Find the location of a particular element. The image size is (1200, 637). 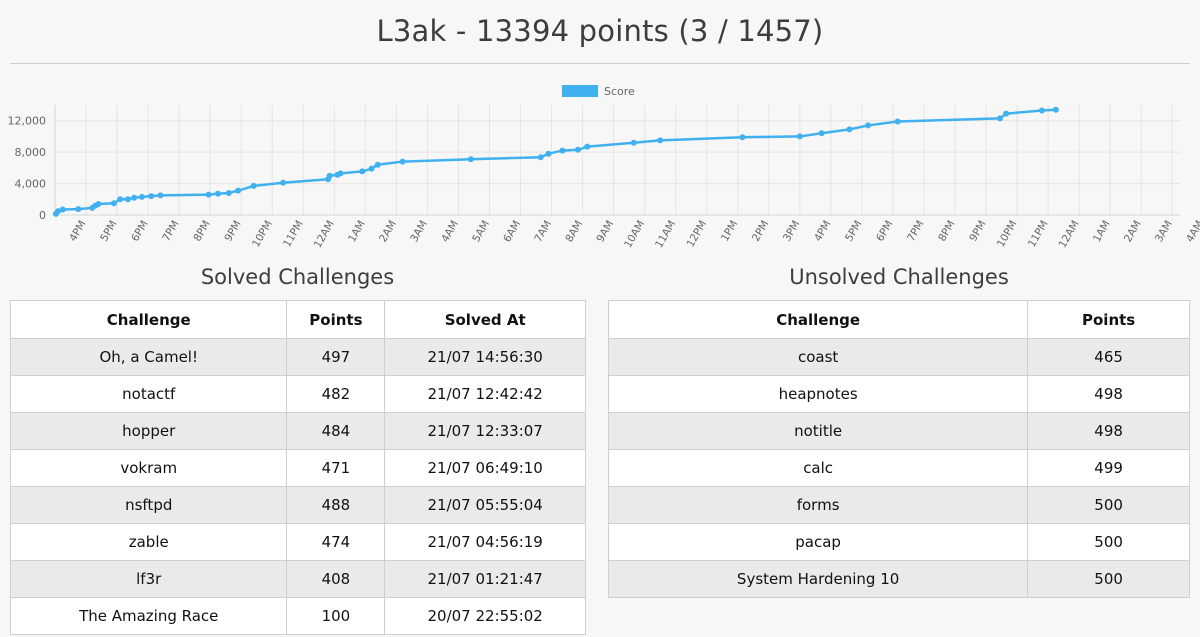

table-row: calc 499 is located at coordinates (898, 468).